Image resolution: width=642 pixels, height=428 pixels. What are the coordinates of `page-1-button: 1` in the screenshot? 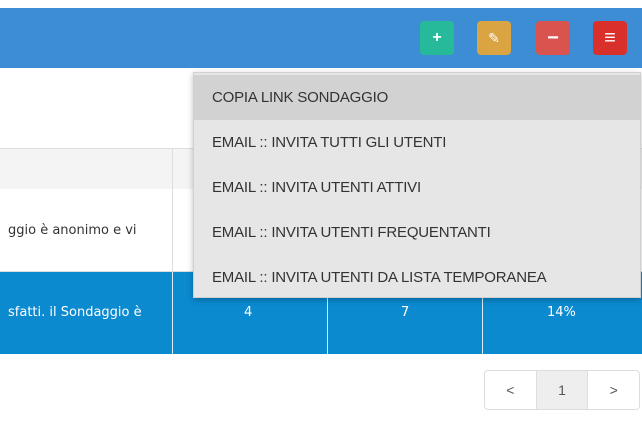 It's located at (561, 390).